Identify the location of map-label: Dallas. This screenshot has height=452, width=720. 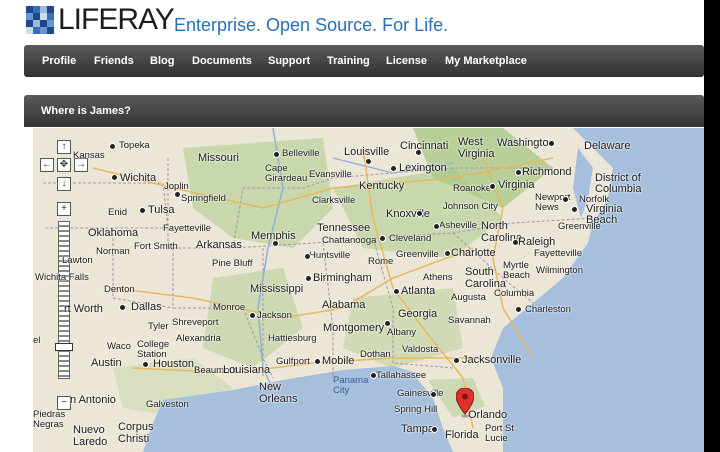
(146, 307).